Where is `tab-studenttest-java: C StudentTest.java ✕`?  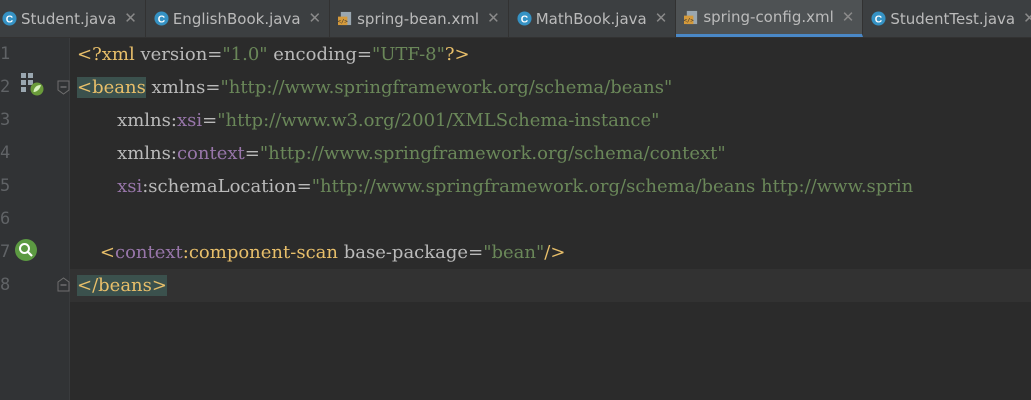 tab-studenttest-java: C StudentTest.java ✕ is located at coordinates (947, 18).